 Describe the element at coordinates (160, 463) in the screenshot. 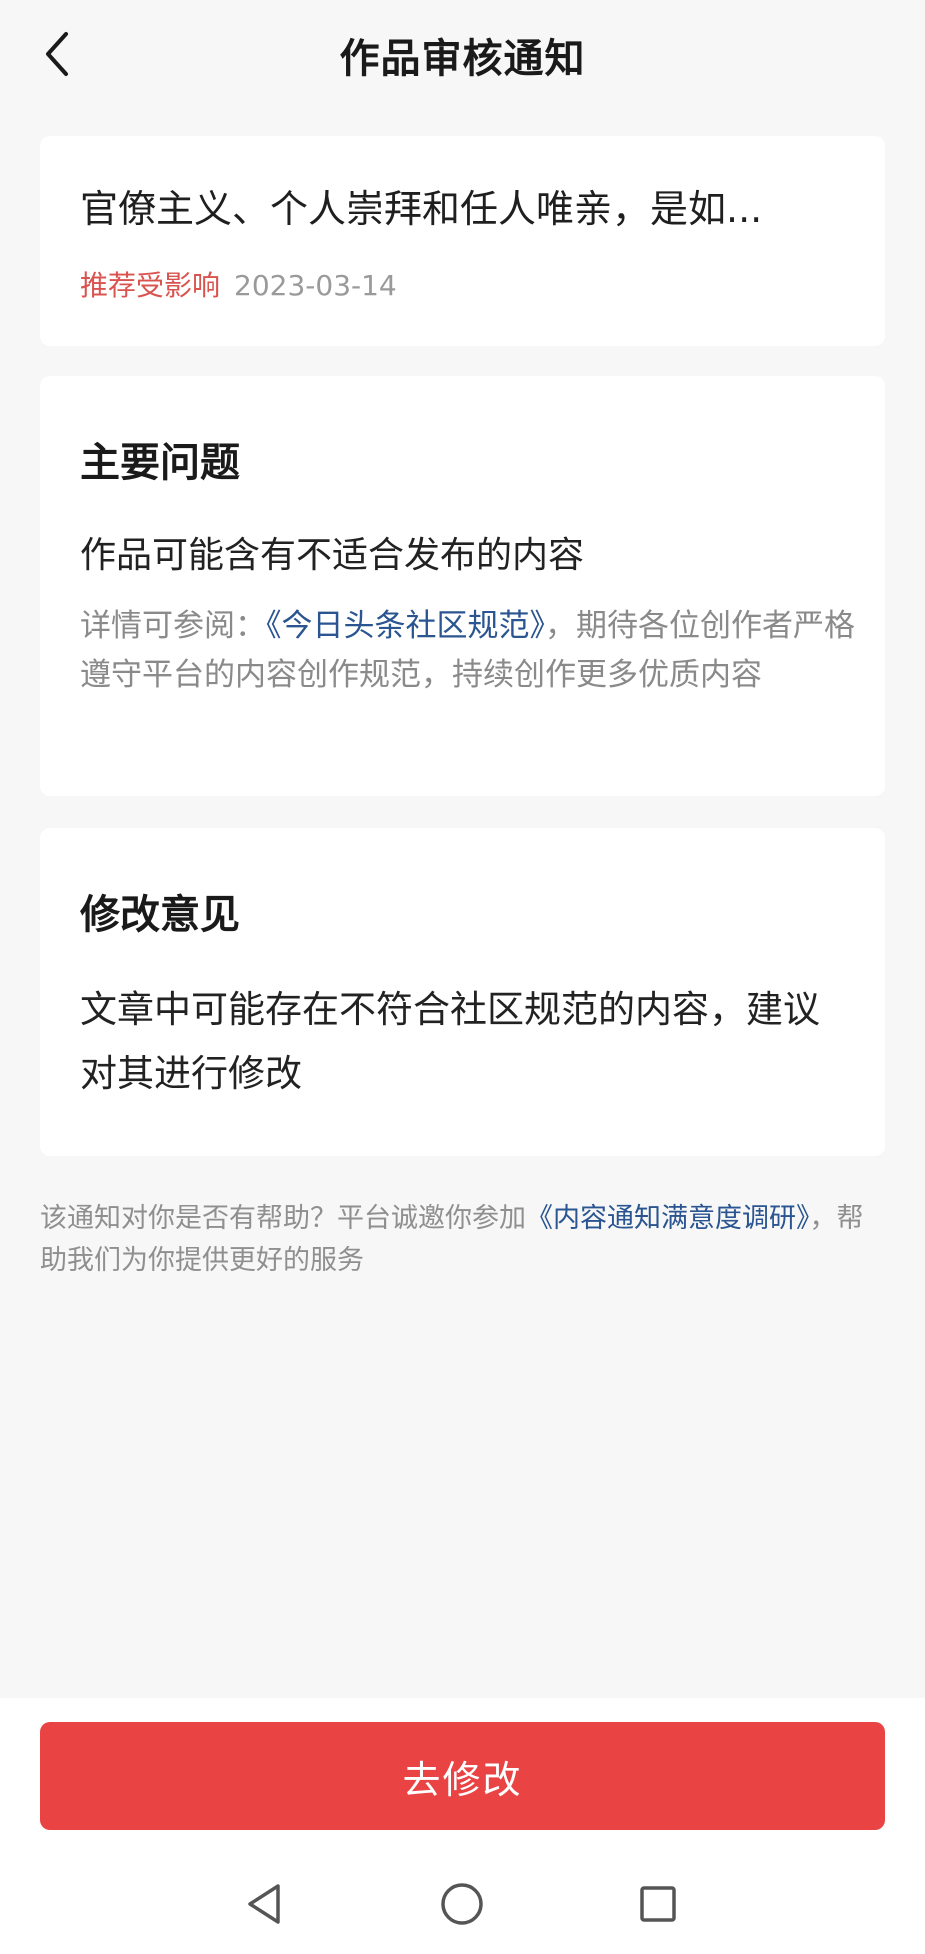

I see `main-issue-heading: 主要问题` at that location.